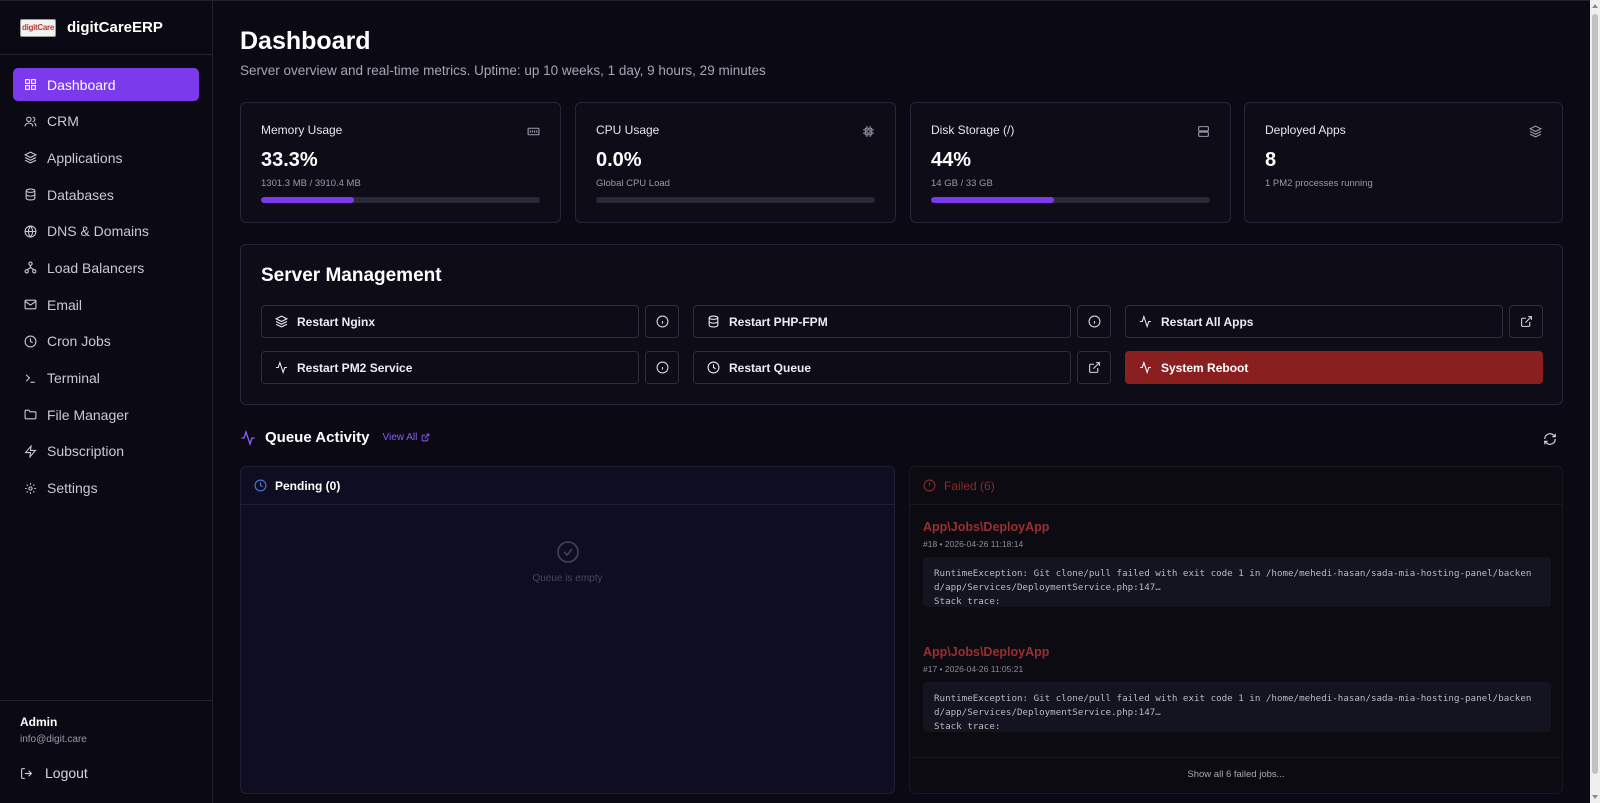 This screenshot has height=803, width=1600. What do you see at coordinates (106, 451) in the screenshot?
I see `sidebar-item-subscription: Subscription` at bounding box center [106, 451].